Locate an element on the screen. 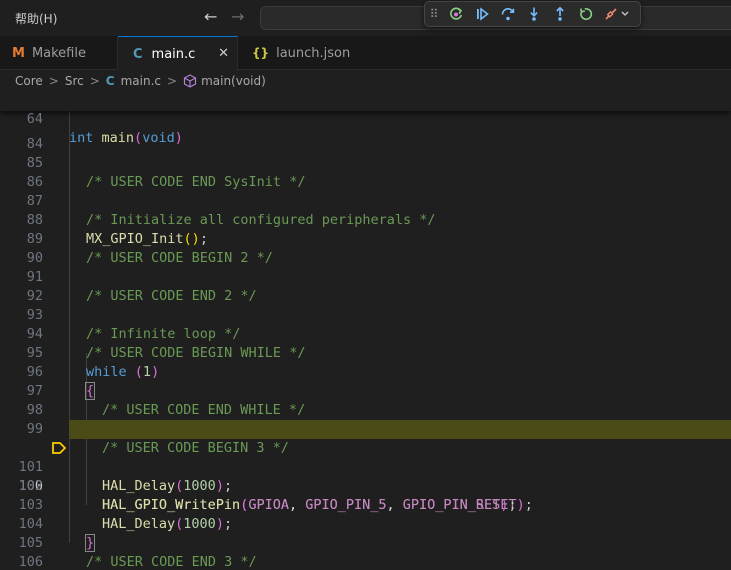  debug-toolbar: ⠿ is located at coordinates (532, 14).